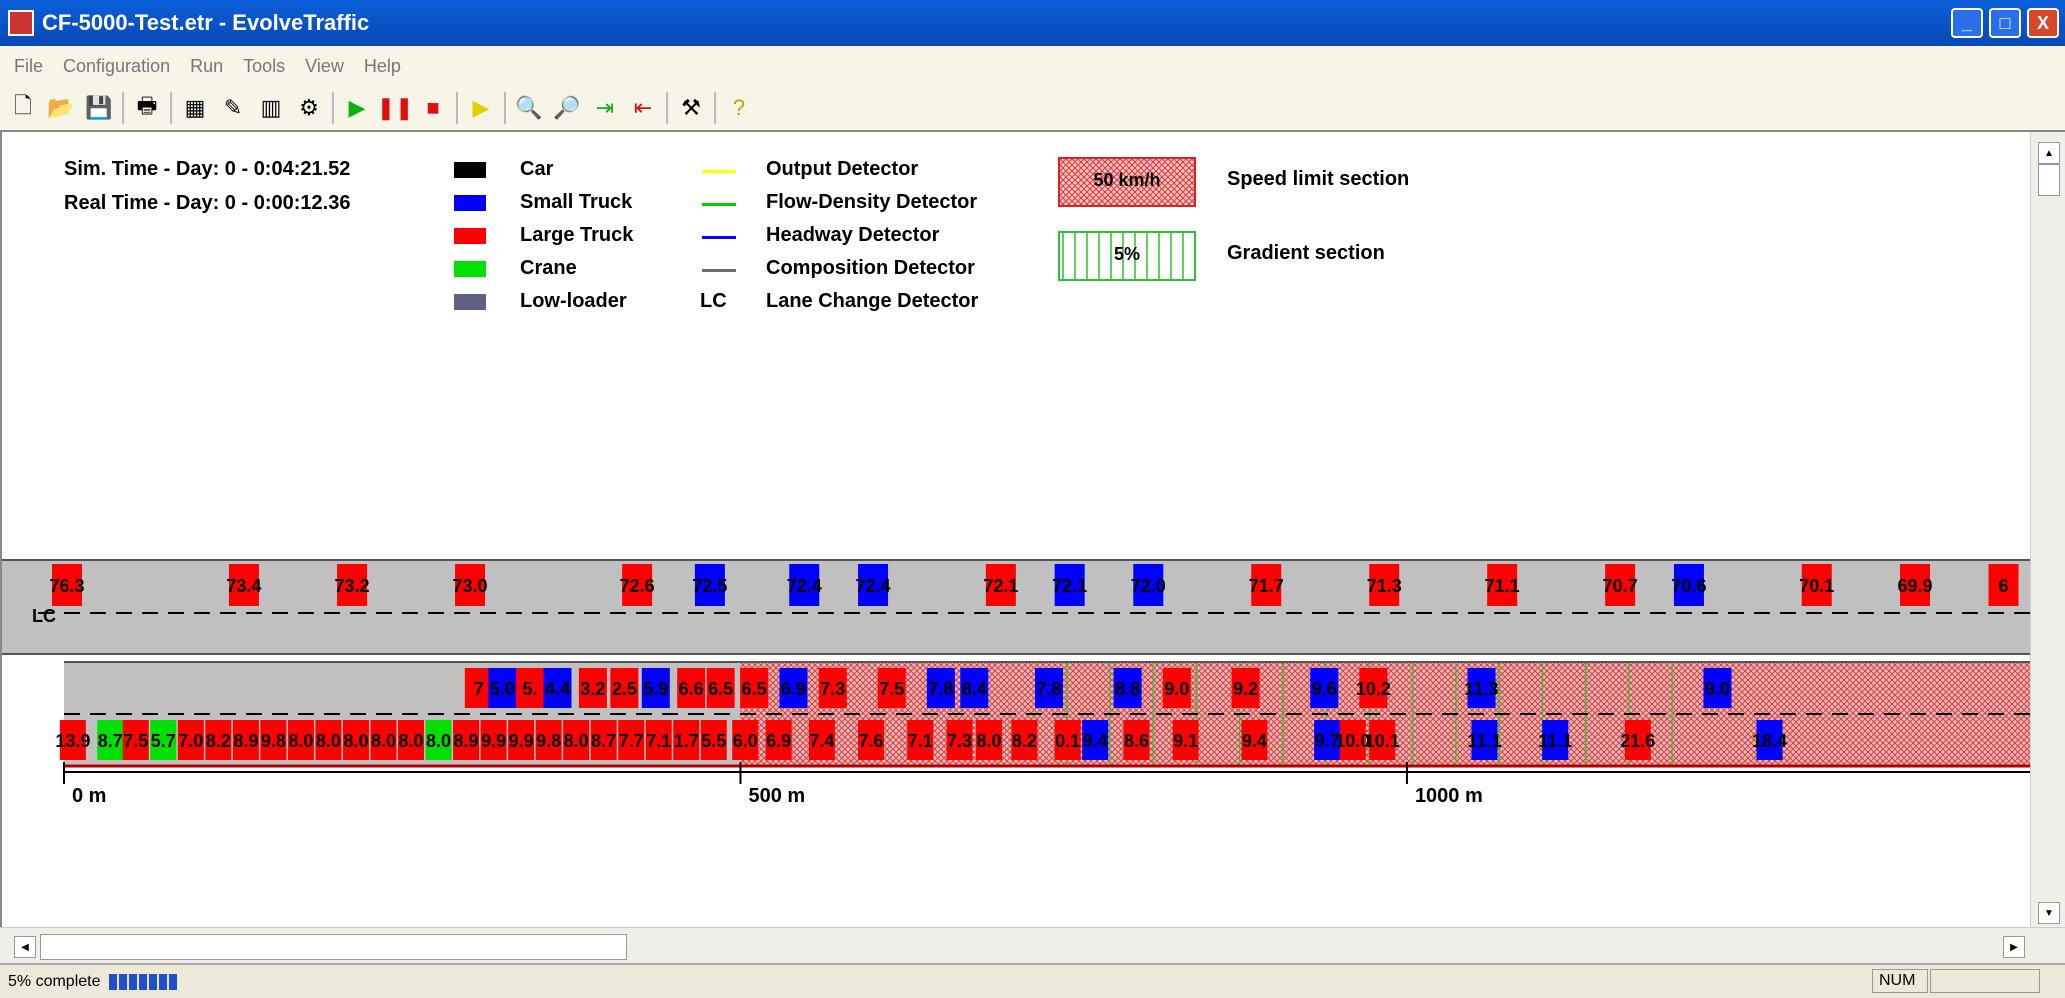  Describe the element at coordinates (116, 66) in the screenshot. I see `menu-configuration: Configuration` at that location.